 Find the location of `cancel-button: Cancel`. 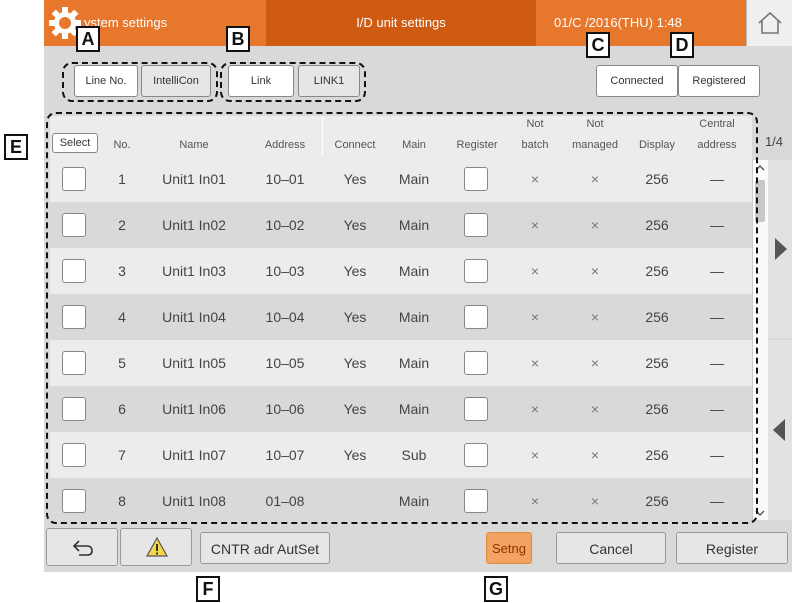

cancel-button: Cancel is located at coordinates (611, 548).